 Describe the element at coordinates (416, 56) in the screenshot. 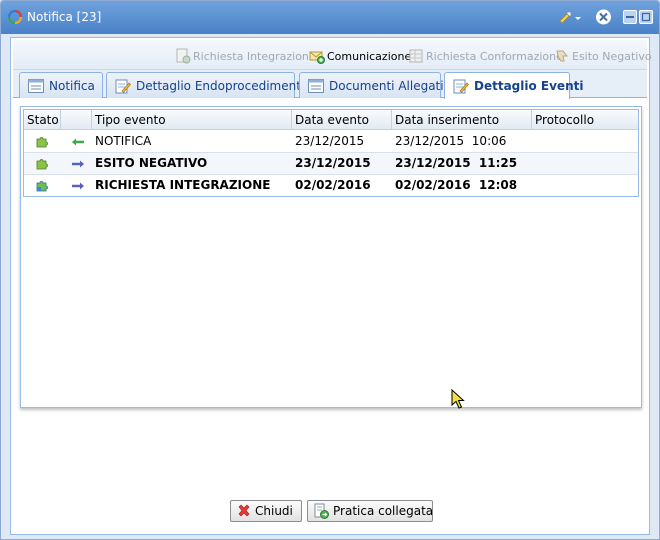

I see `table-document-icon` at that location.